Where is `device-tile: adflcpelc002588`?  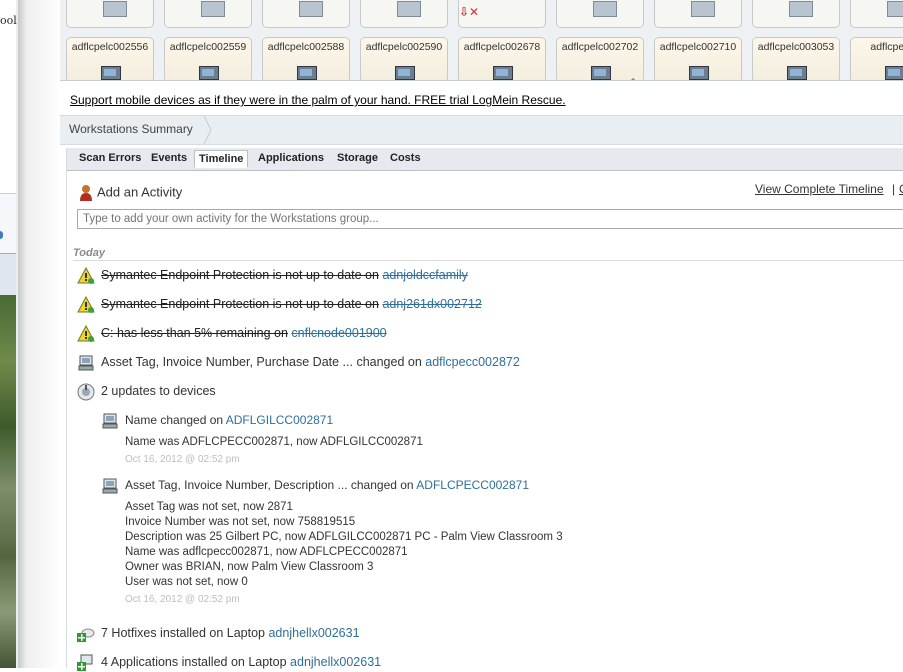
device-tile: adflcpelc002588 is located at coordinates (306, 58).